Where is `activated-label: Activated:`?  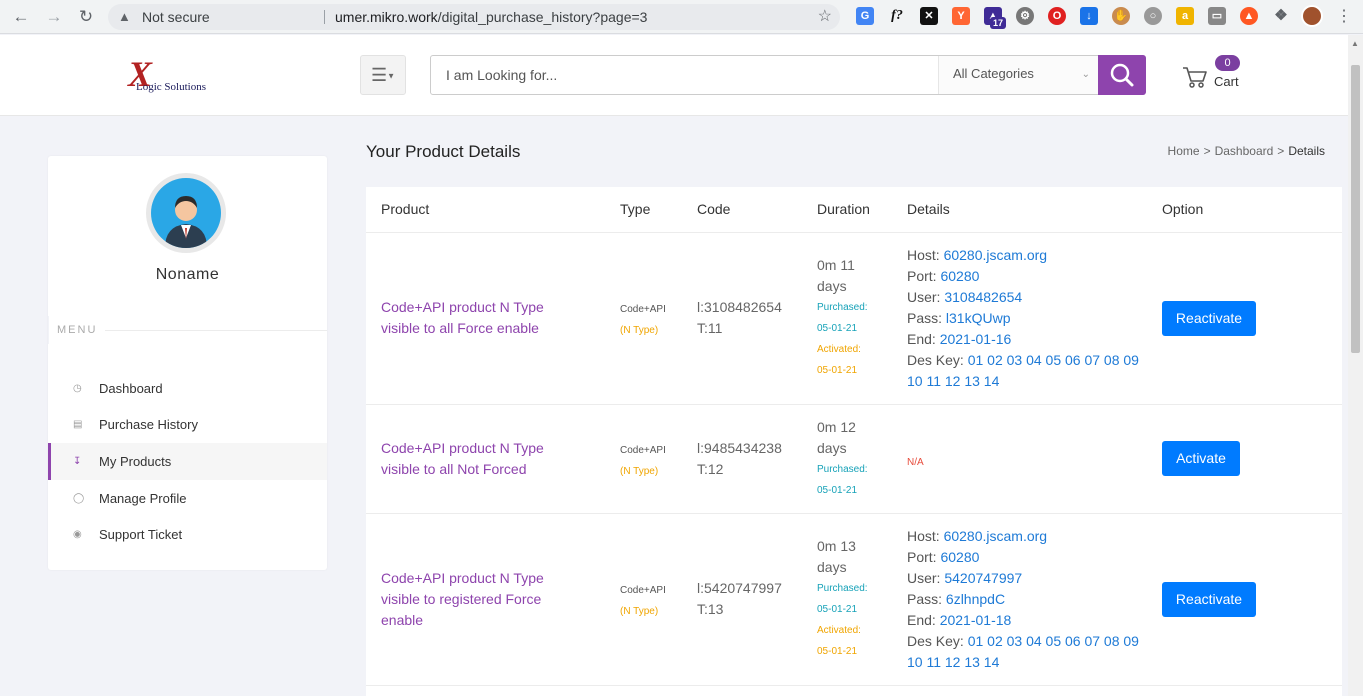 activated-label: Activated: is located at coordinates (839, 630).